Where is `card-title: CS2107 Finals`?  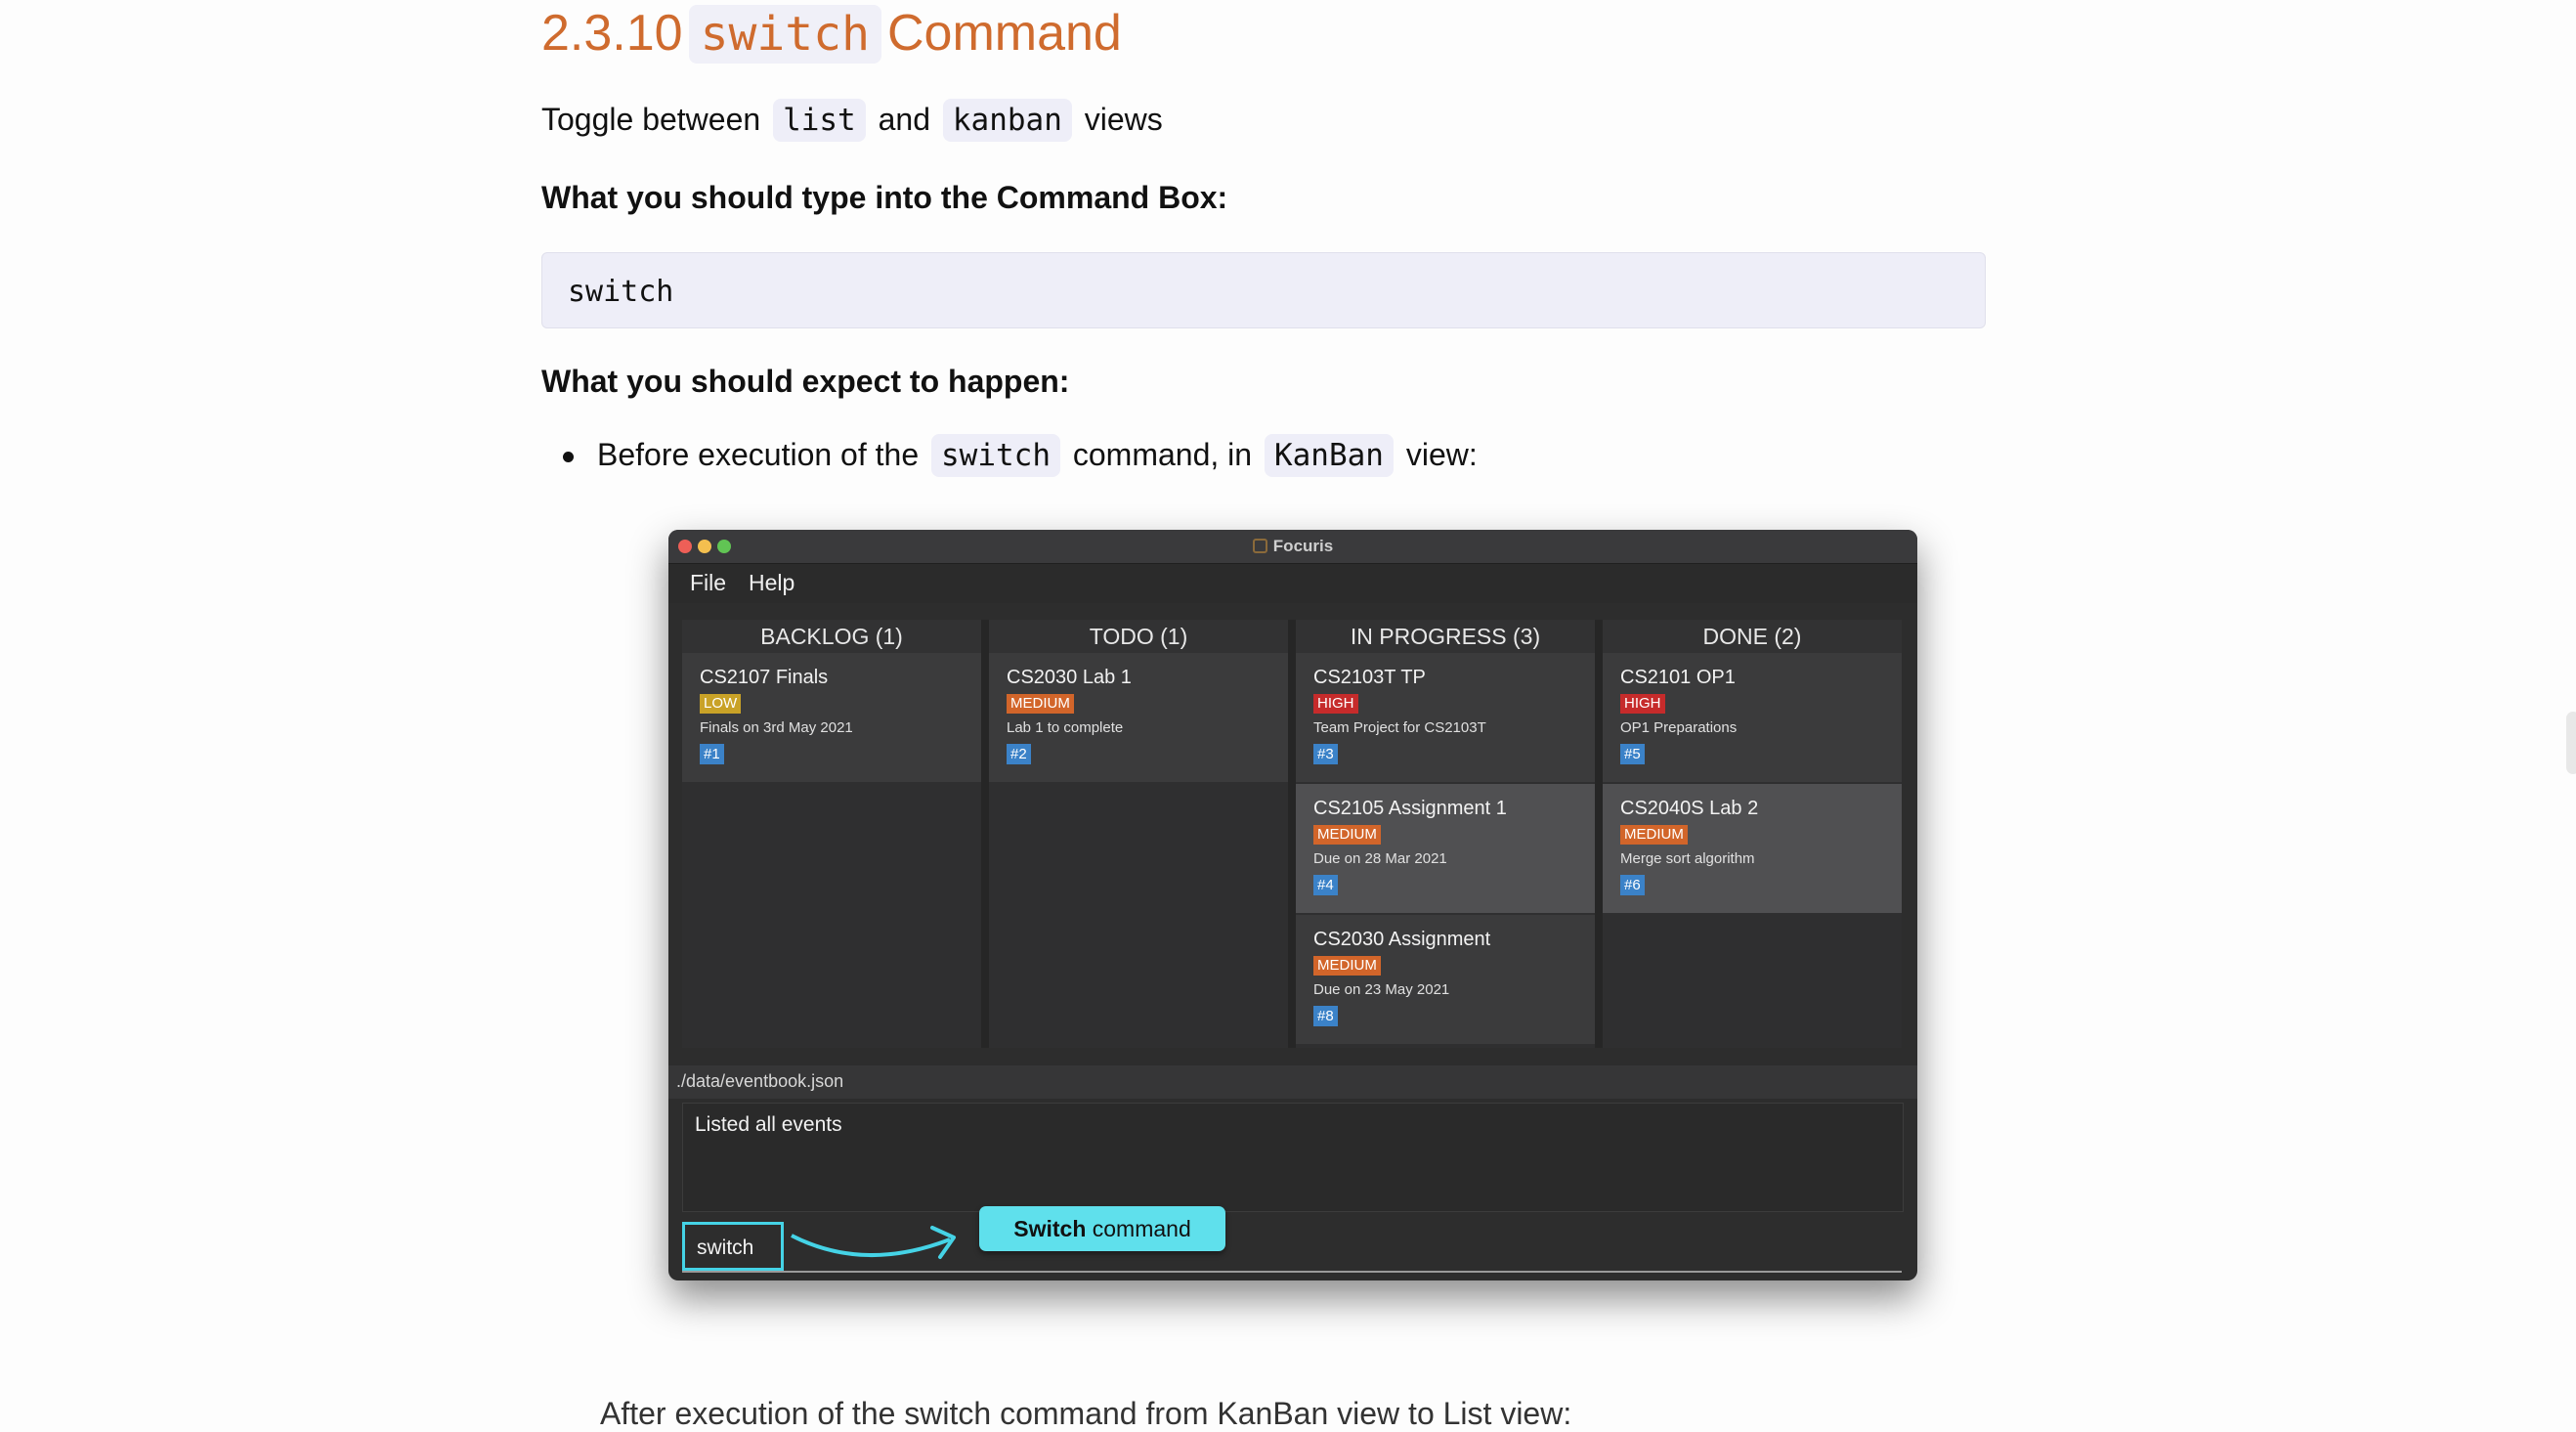 card-title: CS2107 Finals is located at coordinates (765, 677).